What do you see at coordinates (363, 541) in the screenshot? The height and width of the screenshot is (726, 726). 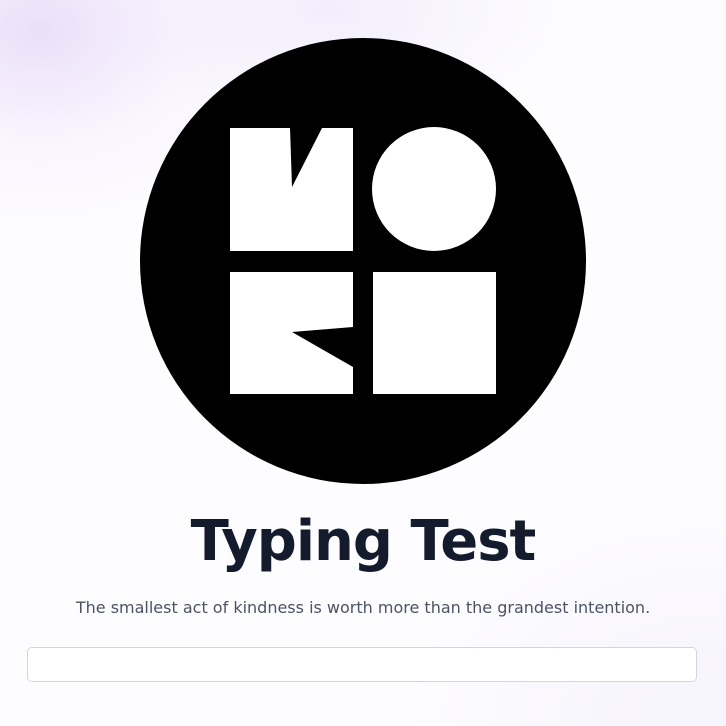 I see `page-title: Typing Test` at bounding box center [363, 541].